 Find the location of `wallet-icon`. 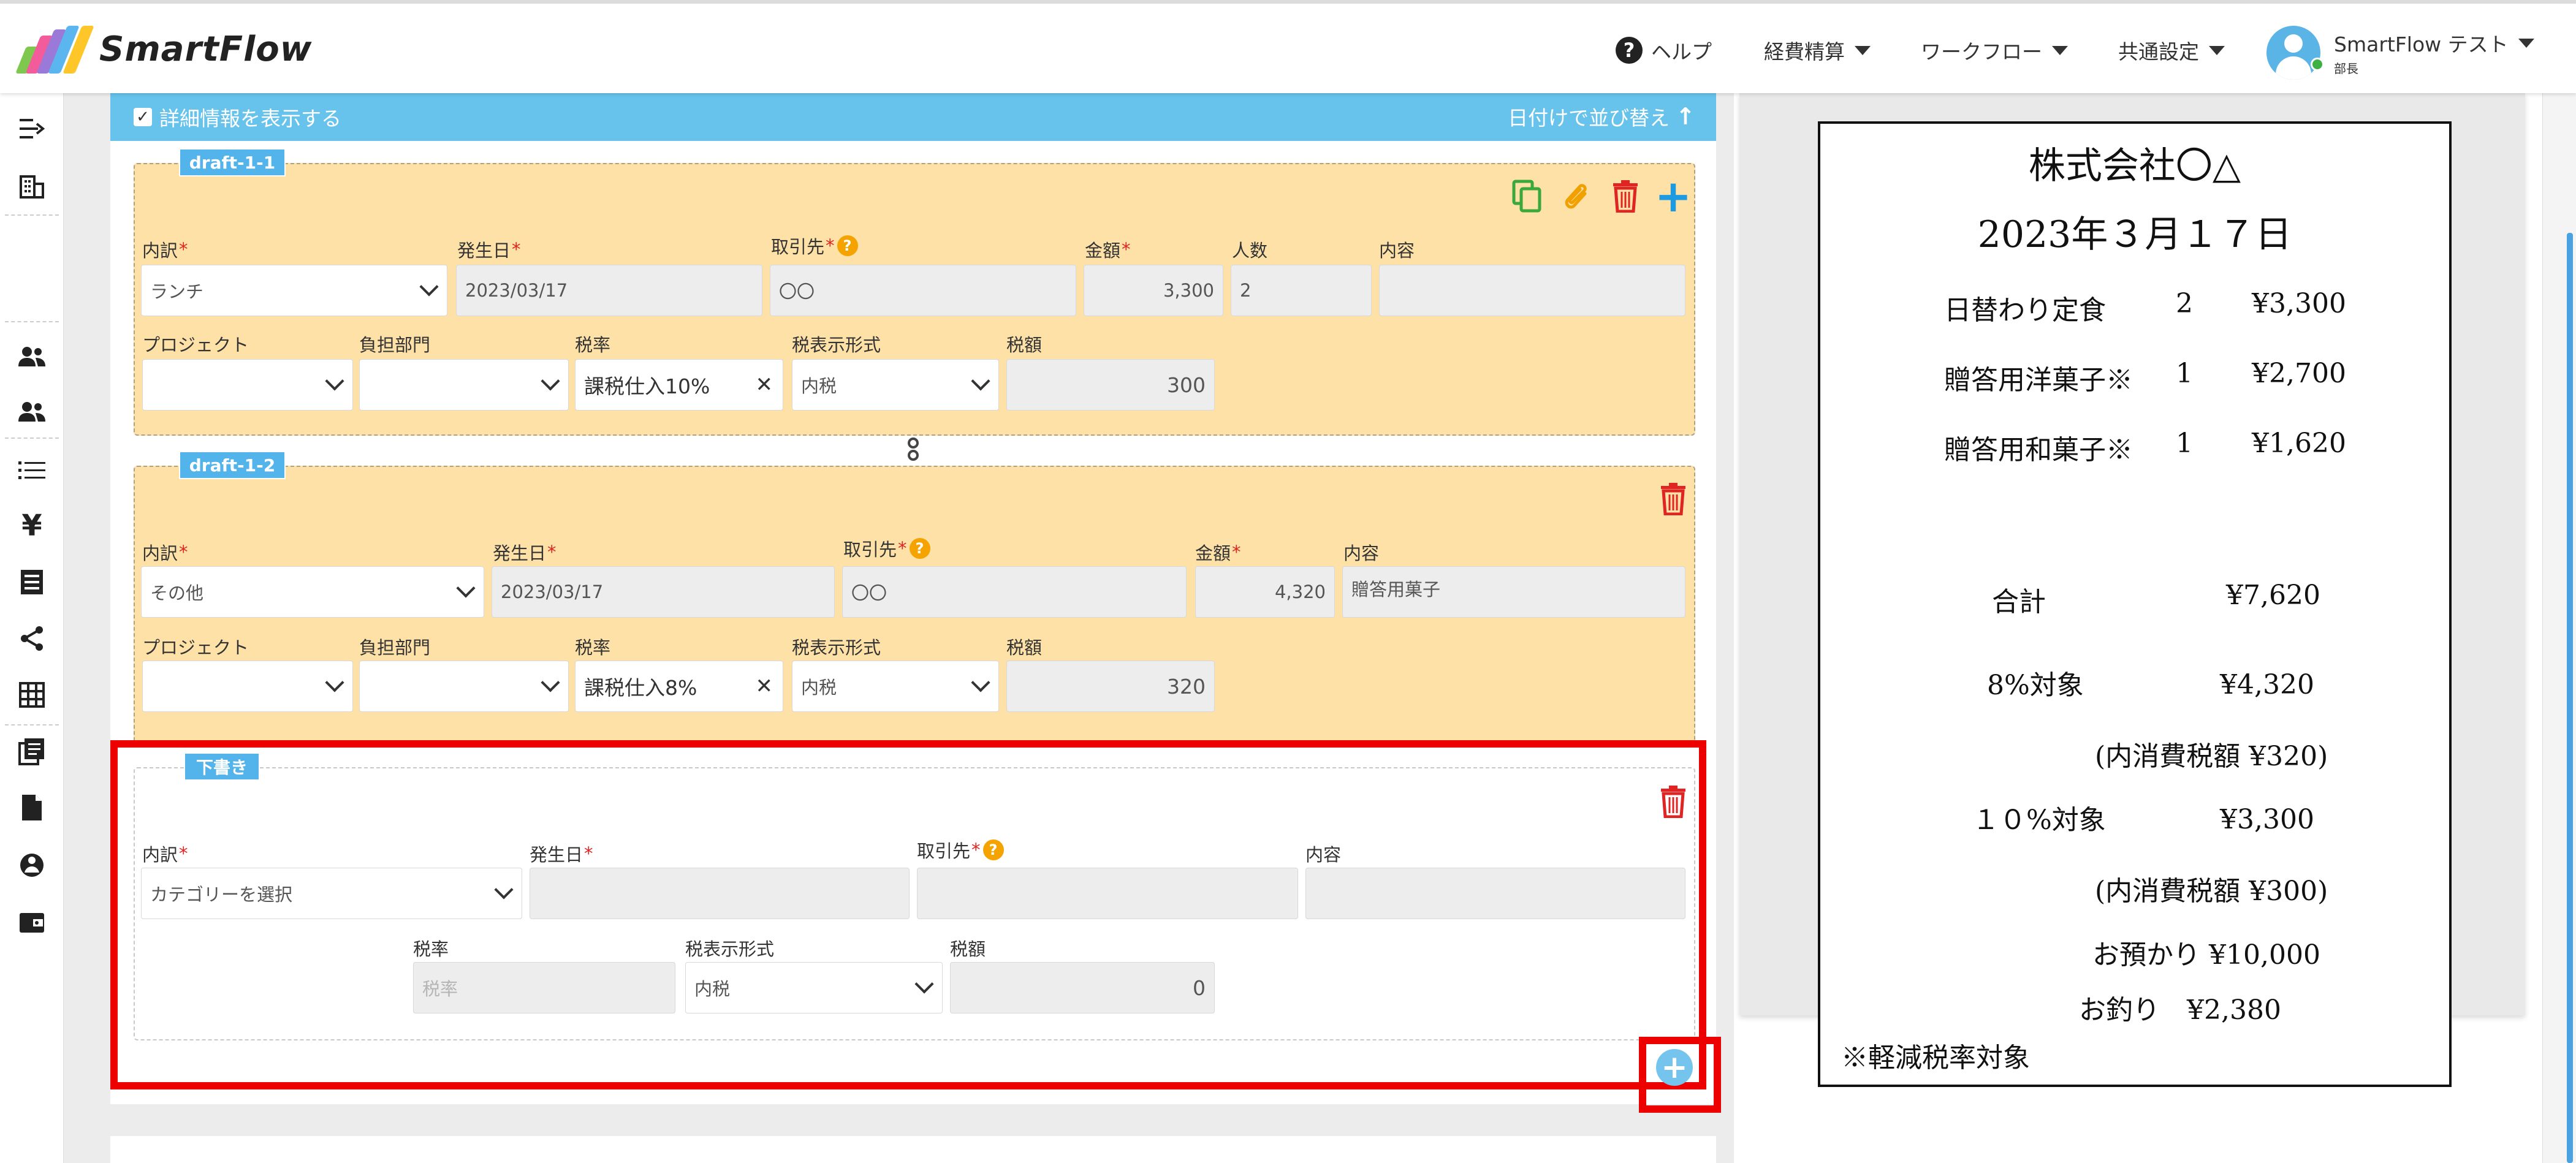

wallet-icon is located at coordinates (32, 921).